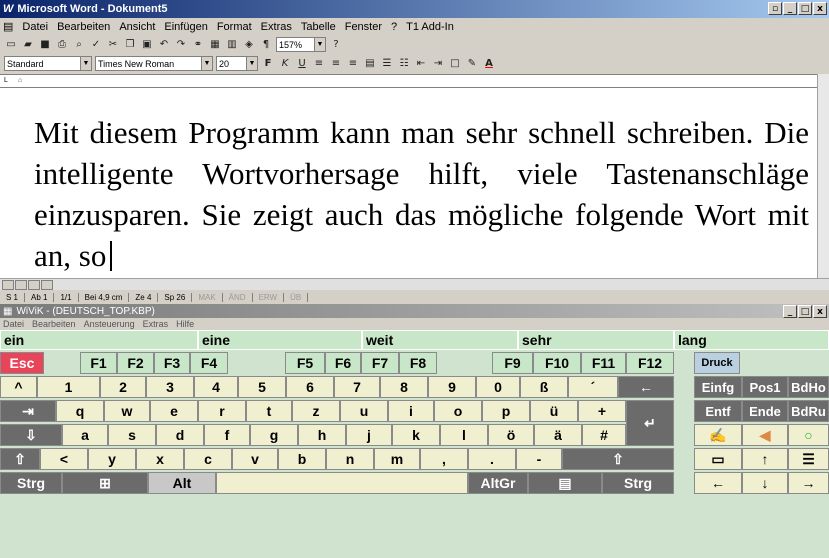 Image resolution: width=829 pixels, height=558 pixels. Describe the element at coordinates (775, 8) in the screenshot. I see `restore-icon: ▫` at that location.